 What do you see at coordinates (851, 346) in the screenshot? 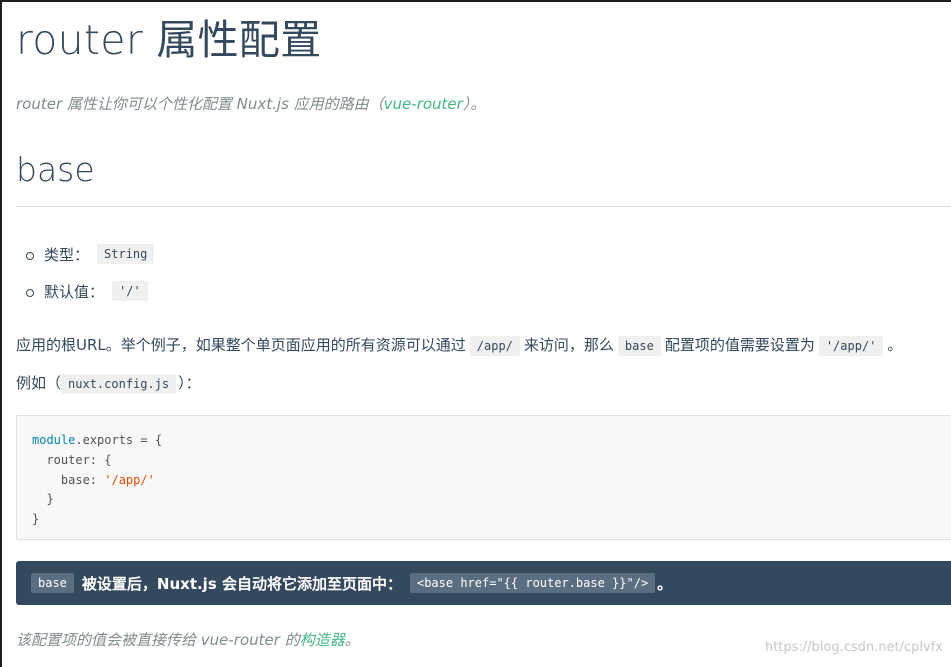
I see `desc-code-app-quoted: '/app/'` at bounding box center [851, 346].